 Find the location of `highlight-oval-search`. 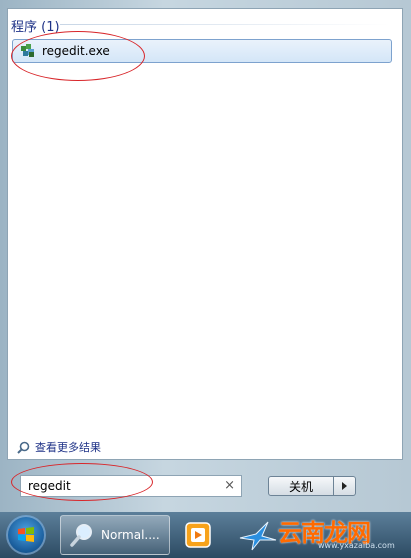

highlight-oval-search is located at coordinates (82, 482).